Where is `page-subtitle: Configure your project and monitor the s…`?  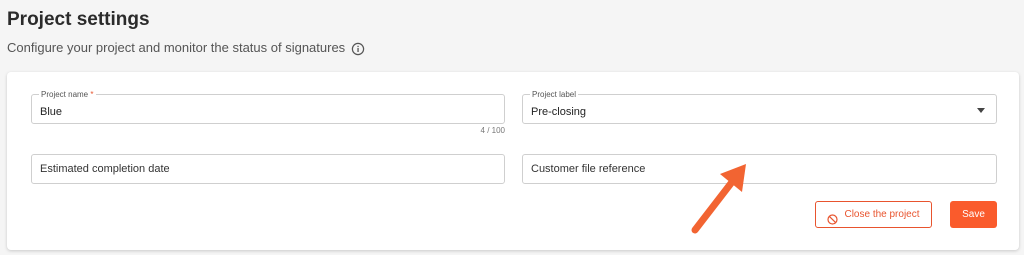 page-subtitle: Configure your project and monitor the s… is located at coordinates (186, 48).